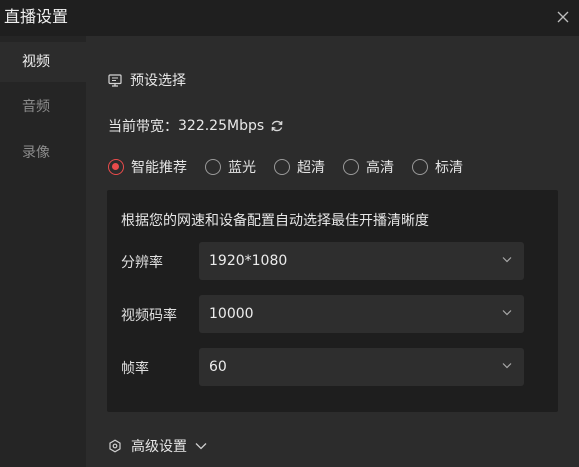  Describe the element at coordinates (380, 168) in the screenshot. I see `radio-label: 高清` at that location.